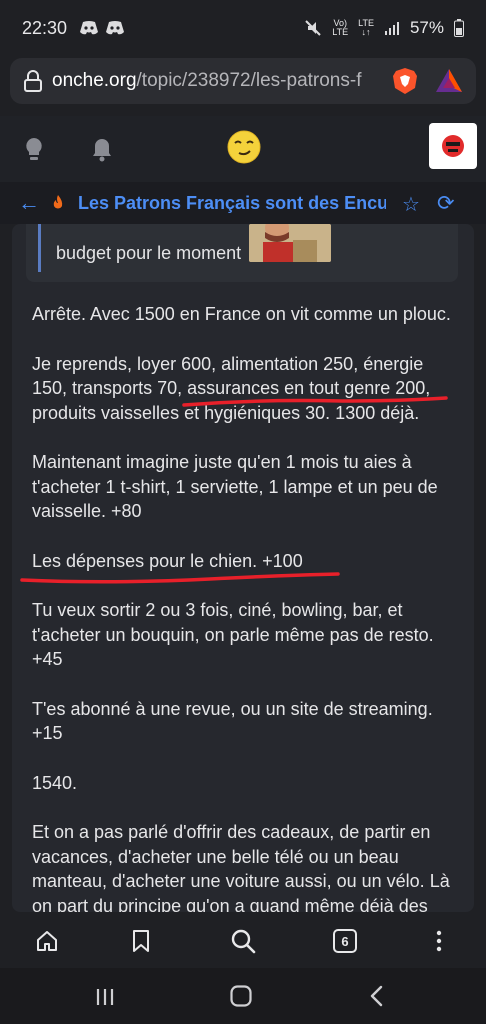 This screenshot has height=1024, width=486. Describe the element at coordinates (34, 149) in the screenshot. I see `lightbulb-icon` at that location.